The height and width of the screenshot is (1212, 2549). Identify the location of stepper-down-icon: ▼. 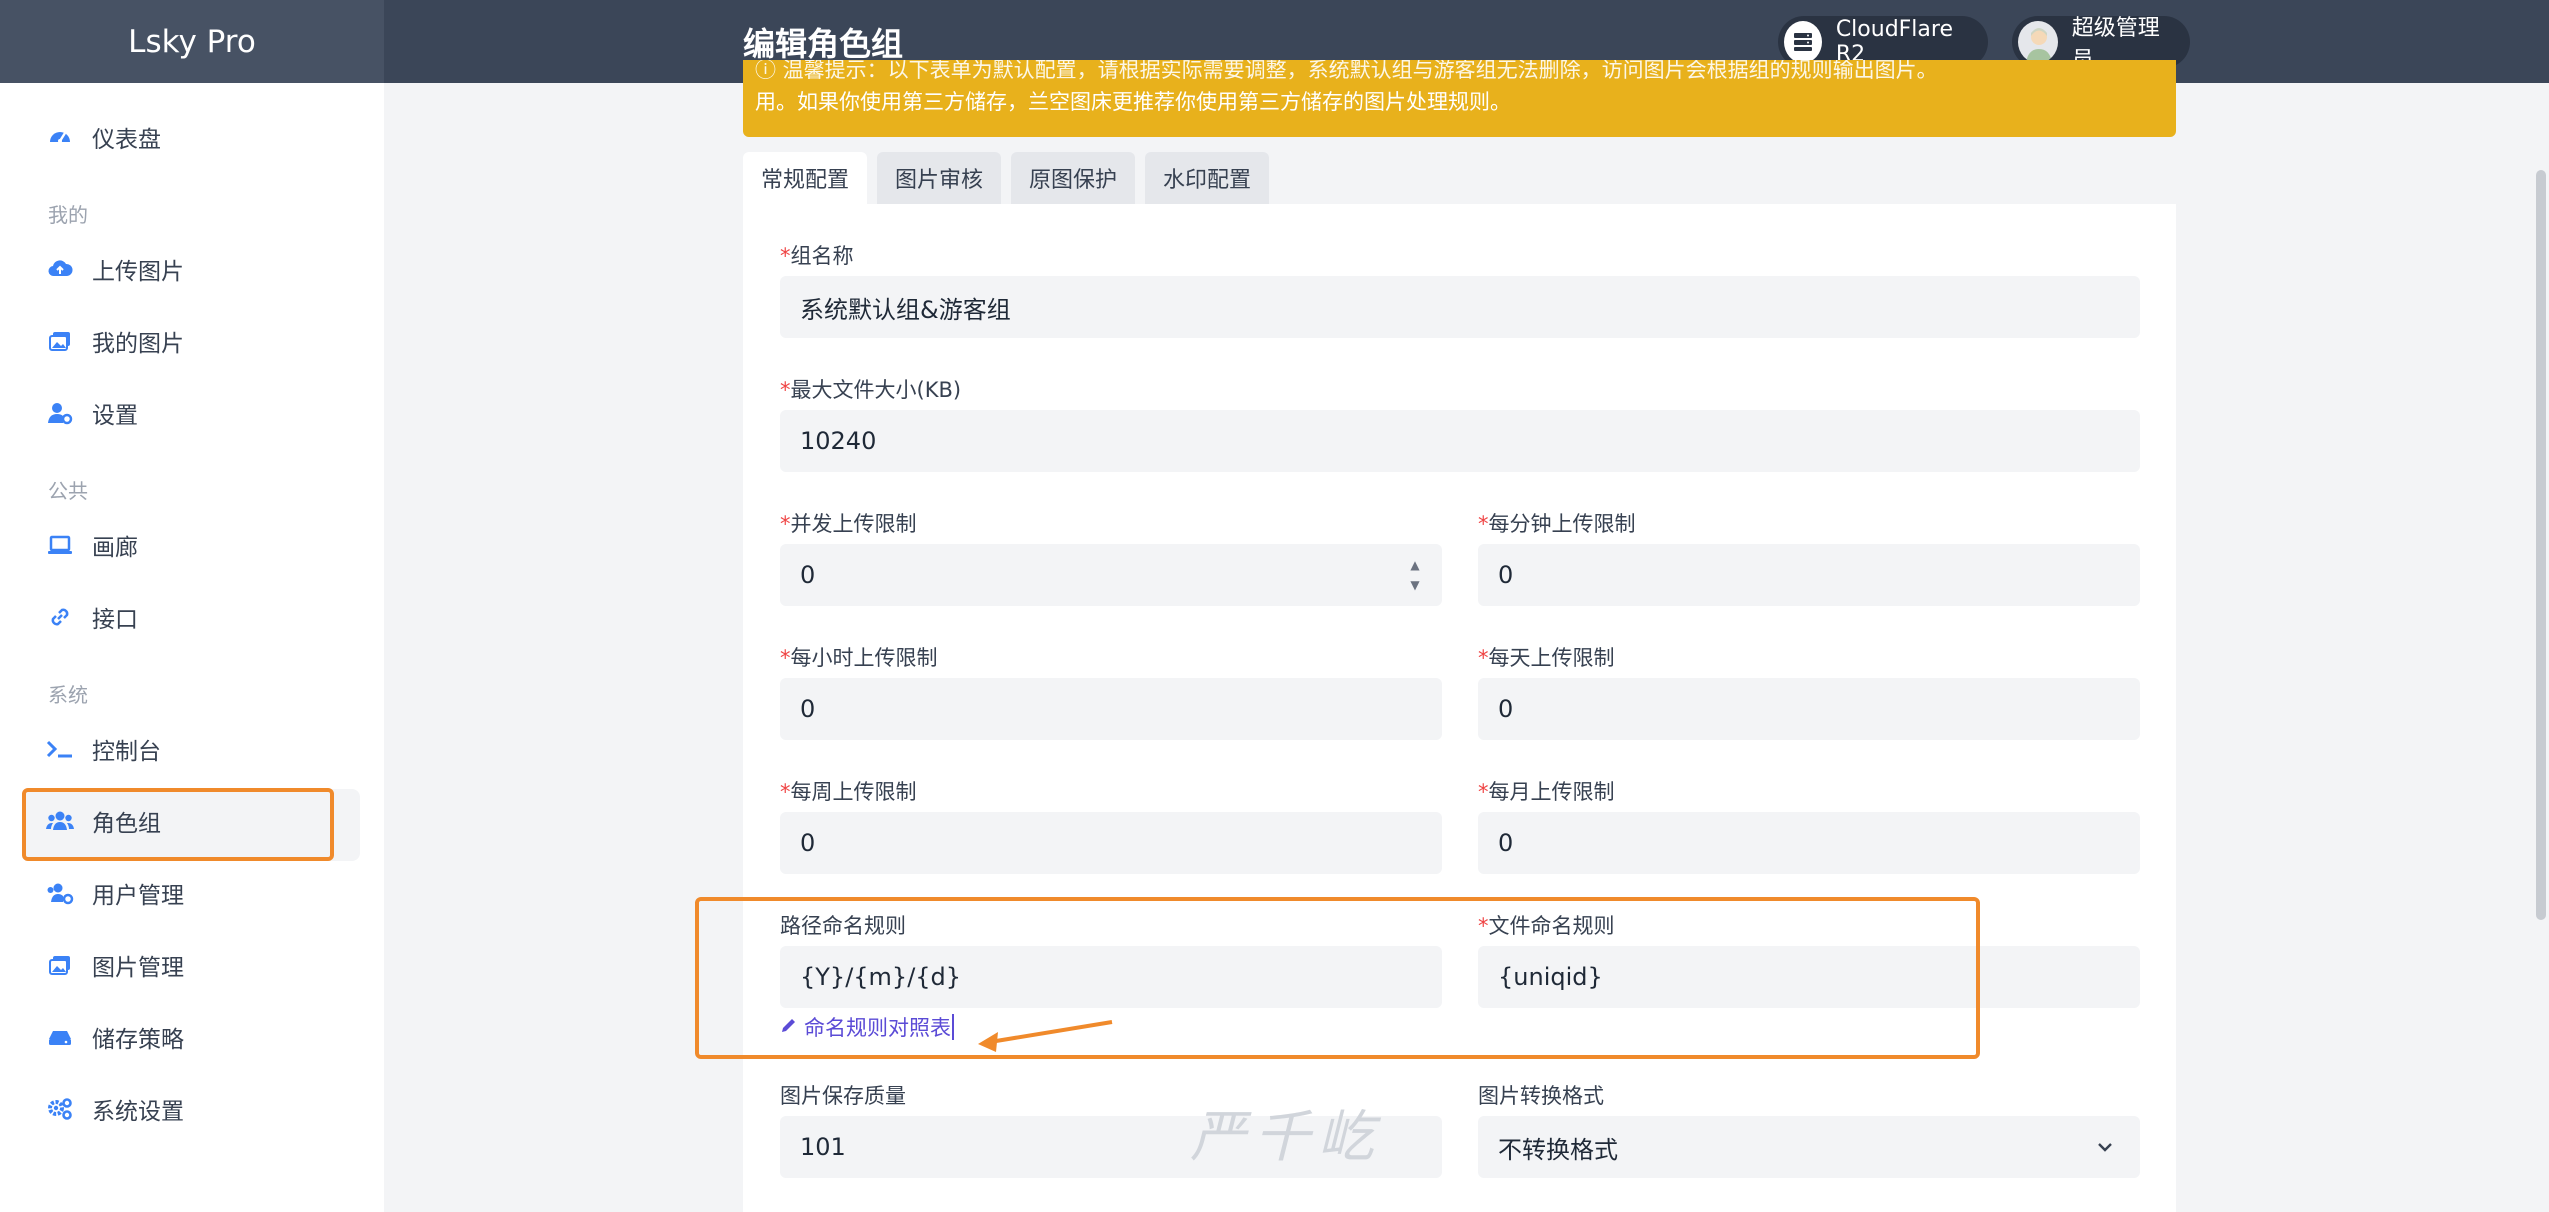
(1414, 585).